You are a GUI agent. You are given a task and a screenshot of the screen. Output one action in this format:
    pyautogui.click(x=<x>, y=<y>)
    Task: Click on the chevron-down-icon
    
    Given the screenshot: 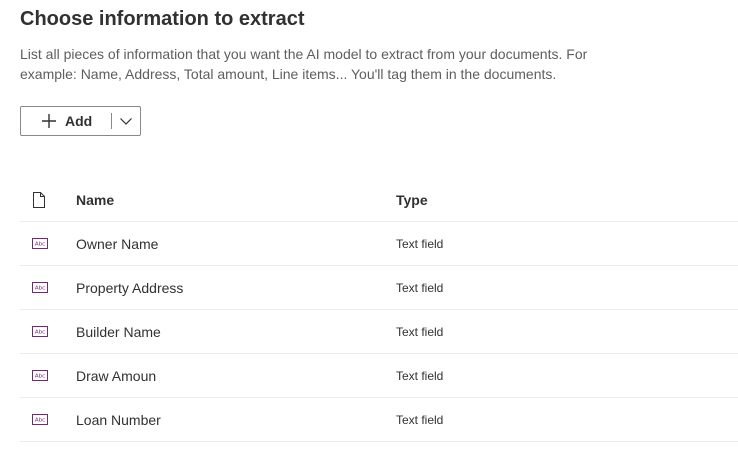 What is the action you would take?
    pyautogui.click(x=126, y=121)
    